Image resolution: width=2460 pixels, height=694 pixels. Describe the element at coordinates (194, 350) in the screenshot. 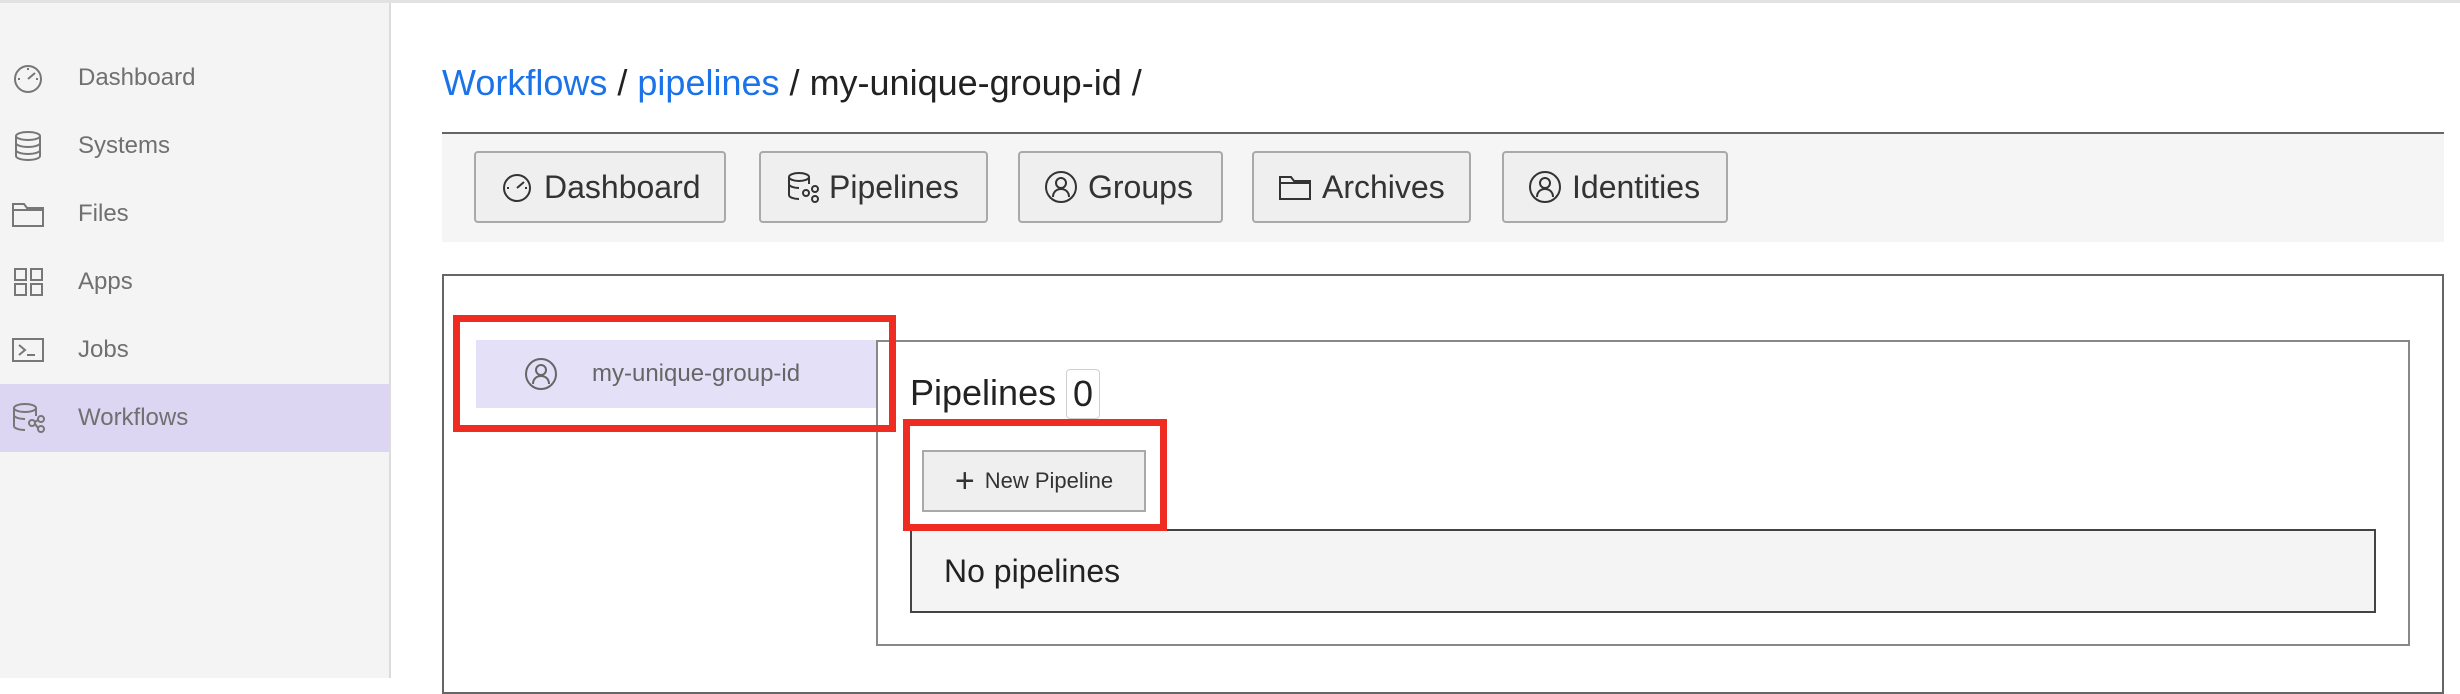

I see `sidebar-item-jobs: Jobs` at that location.